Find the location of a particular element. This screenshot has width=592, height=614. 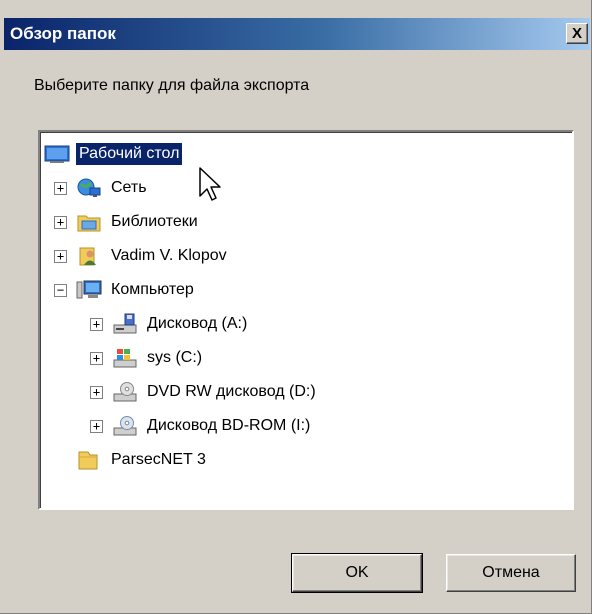

tree-item: + DVD RW дисковод (D:) is located at coordinates (204, 392).